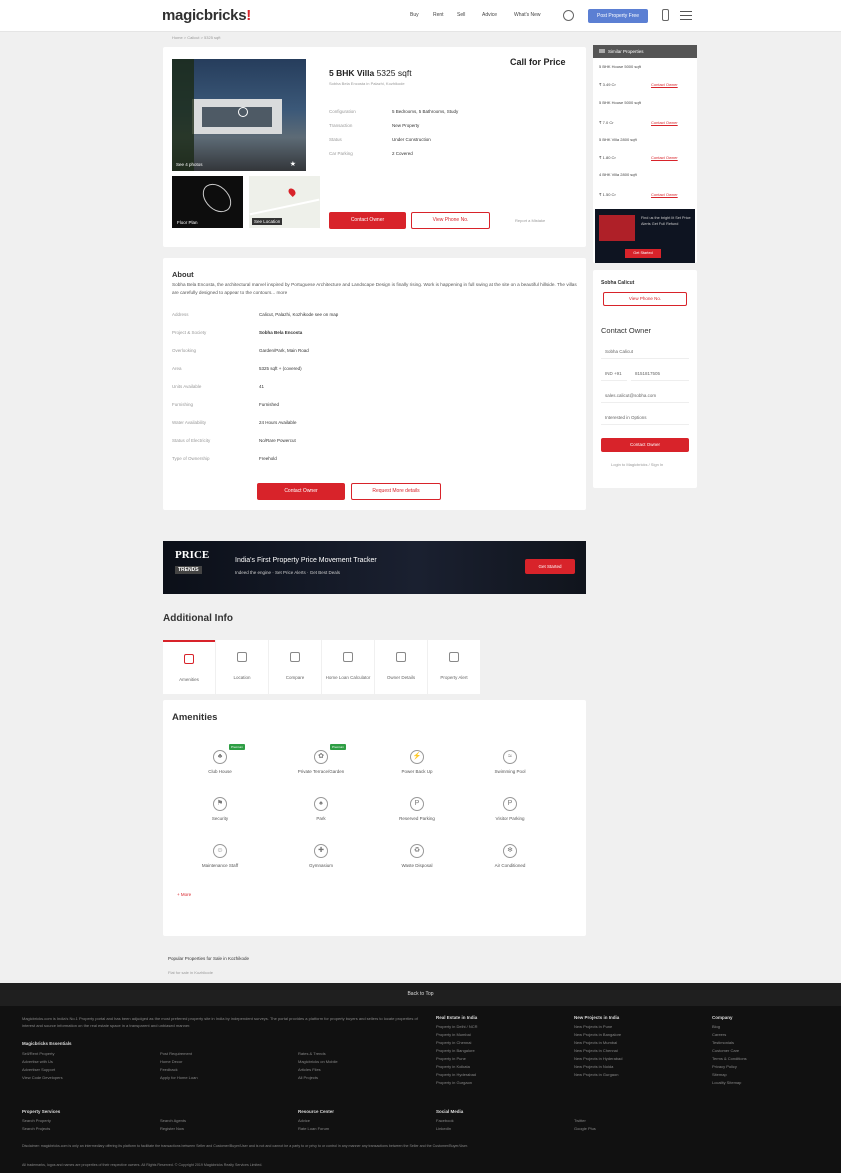 This screenshot has height=1173, width=841. What do you see at coordinates (196, 37) in the screenshot?
I see `breadcrumb: Home > Calicut > 5325 sqft` at bounding box center [196, 37].